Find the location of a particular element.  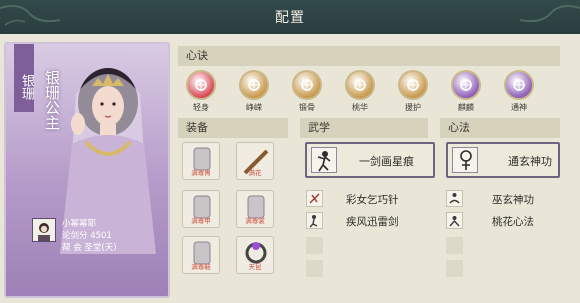

xinjue-skill: 援护 is located at coordinates (413, 91).